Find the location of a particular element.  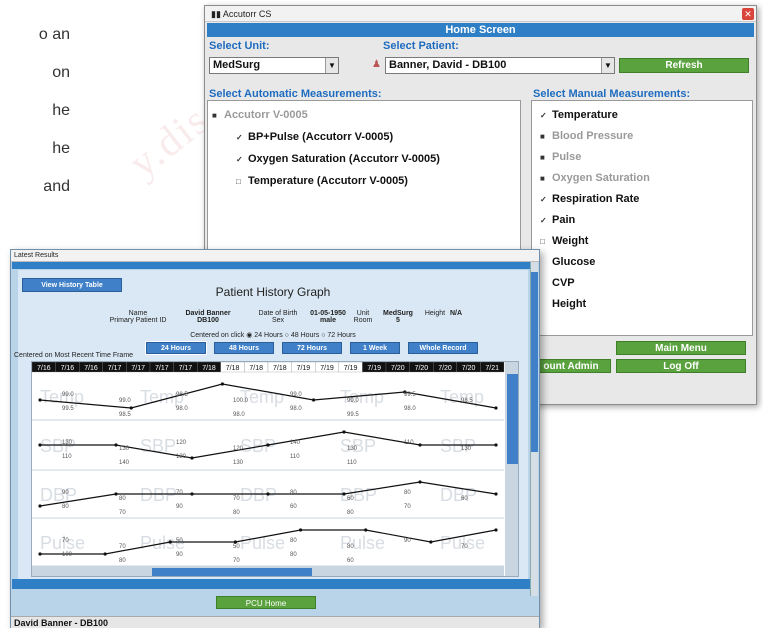

radio-24h: ◉ 24 Hours is located at coordinates (264, 335).